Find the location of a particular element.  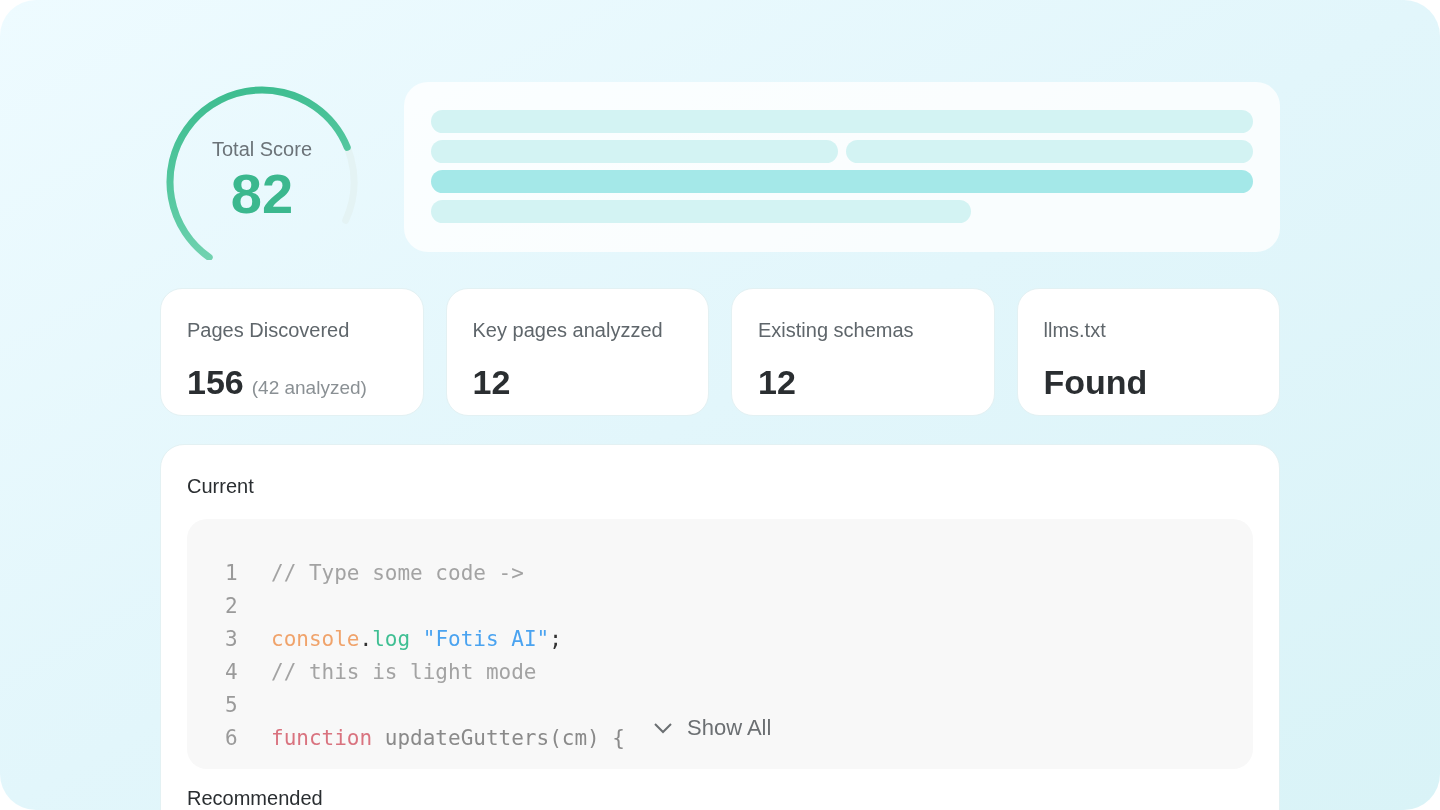

chevron-down-icon is located at coordinates (663, 727).